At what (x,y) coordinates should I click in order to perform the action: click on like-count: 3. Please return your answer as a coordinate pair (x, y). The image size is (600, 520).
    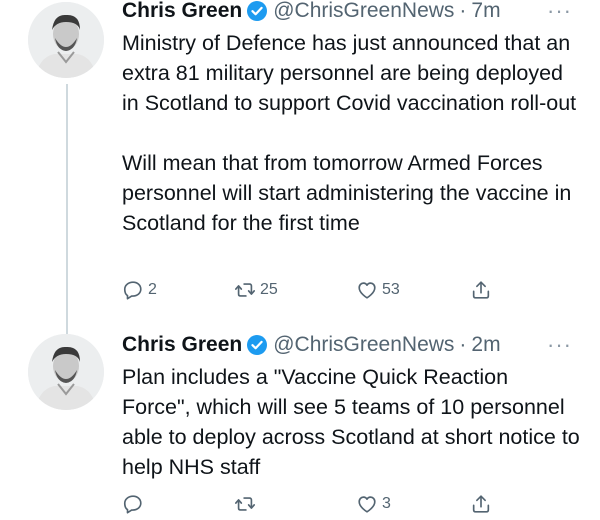
    Looking at the image, I should click on (386, 503).